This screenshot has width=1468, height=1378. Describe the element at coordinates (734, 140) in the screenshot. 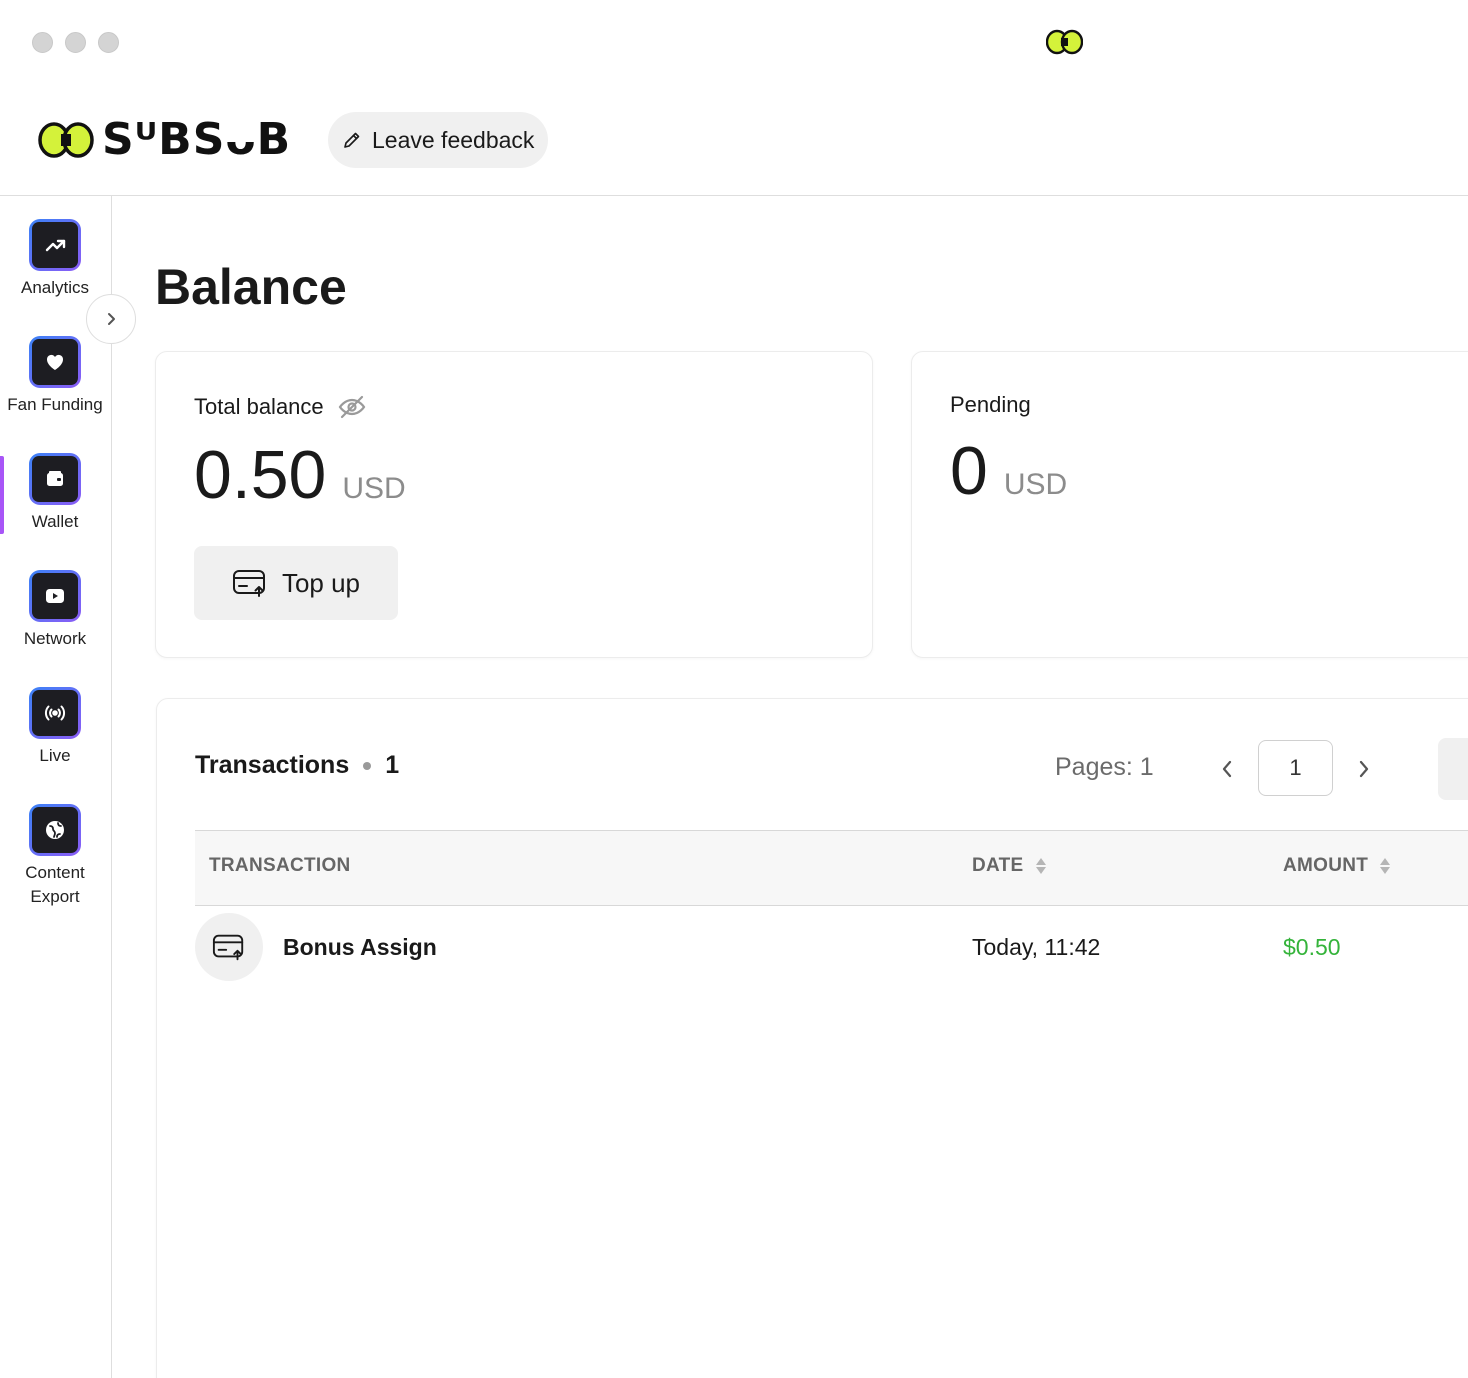

I see `app-header: SᵁBSᴗB Leave feedback` at that location.